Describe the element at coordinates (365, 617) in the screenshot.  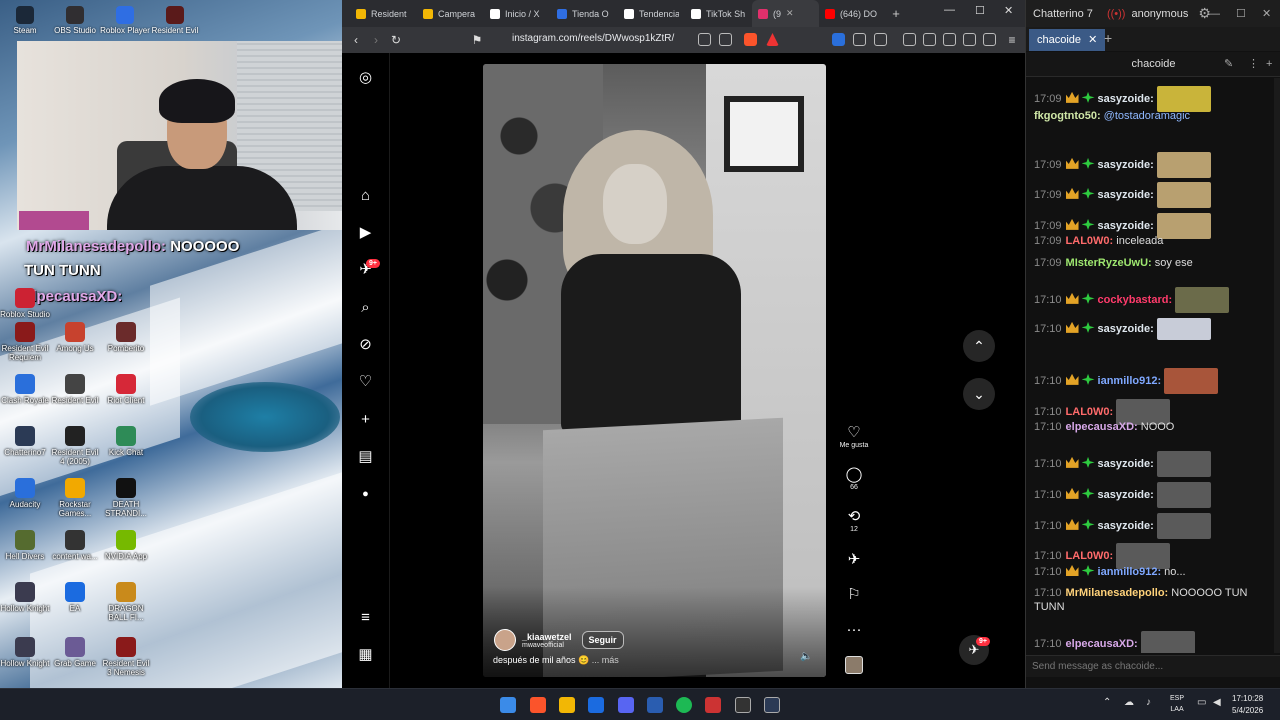
I see `more-menu-icon: ≡` at that location.